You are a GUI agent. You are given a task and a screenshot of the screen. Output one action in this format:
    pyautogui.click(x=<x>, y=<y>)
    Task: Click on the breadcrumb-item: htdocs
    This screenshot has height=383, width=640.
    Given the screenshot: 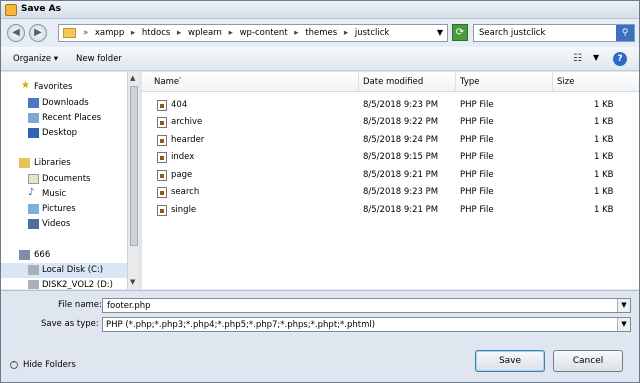 What is the action you would take?
    pyautogui.click(x=156, y=33)
    